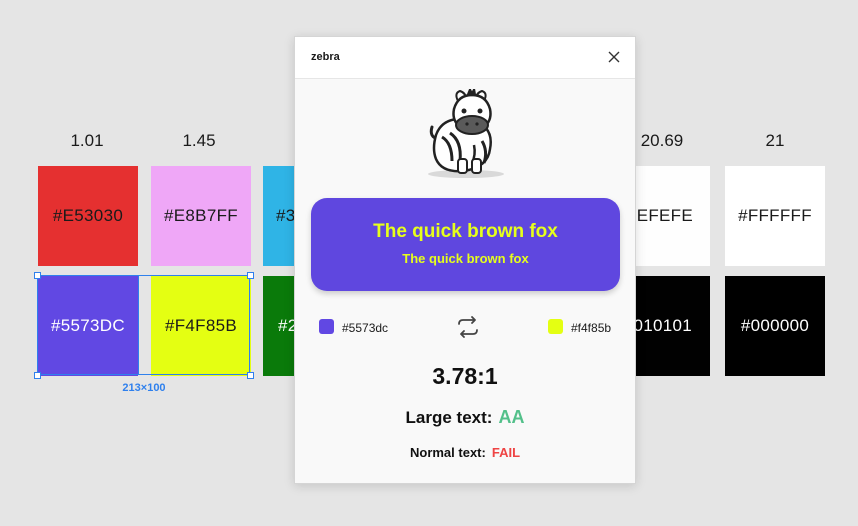 This screenshot has width=858, height=526. Describe the element at coordinates (465, 231) in the screenshot. I see `preview-large-text: The quick brown fox` at that location.